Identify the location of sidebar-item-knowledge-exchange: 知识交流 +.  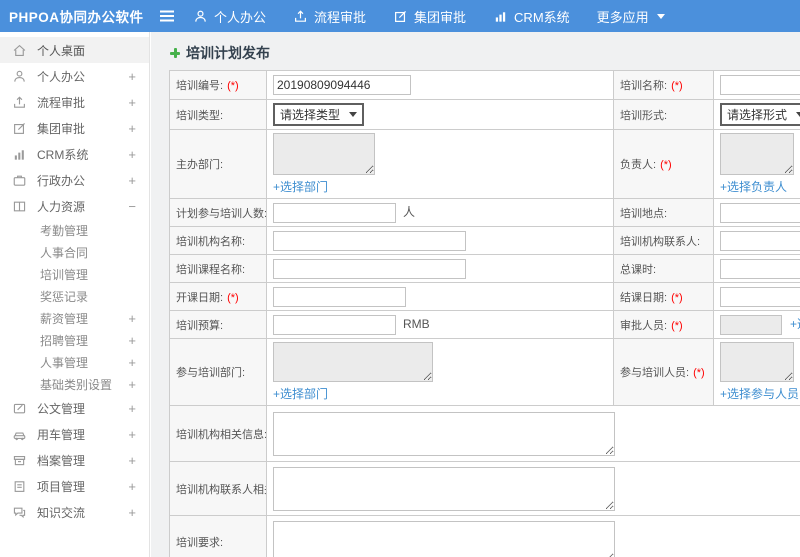
(74, 512).